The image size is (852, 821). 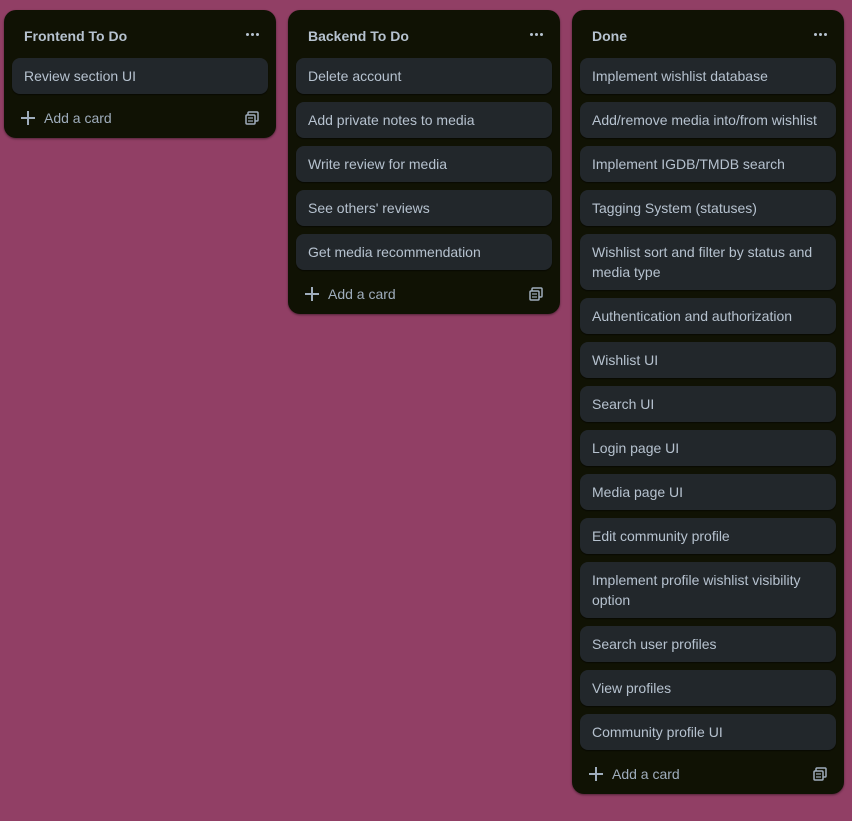 What do you see at coordinates (708, 492) in the screenshot?
I see `card: Media page UI` at bounding box center [708, 492].